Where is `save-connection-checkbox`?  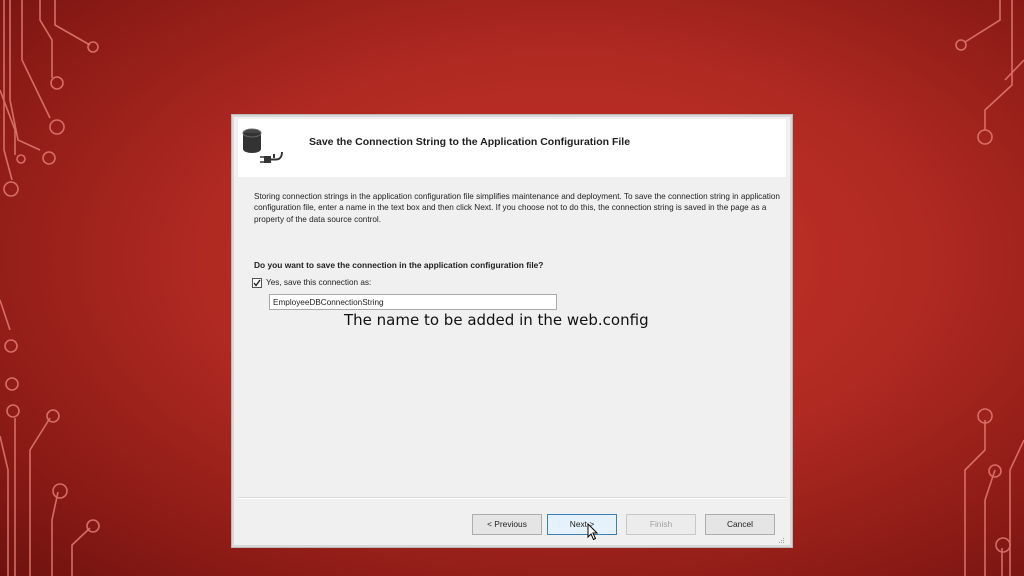 save-connection-checkbox is located at coordinates (257, 283).